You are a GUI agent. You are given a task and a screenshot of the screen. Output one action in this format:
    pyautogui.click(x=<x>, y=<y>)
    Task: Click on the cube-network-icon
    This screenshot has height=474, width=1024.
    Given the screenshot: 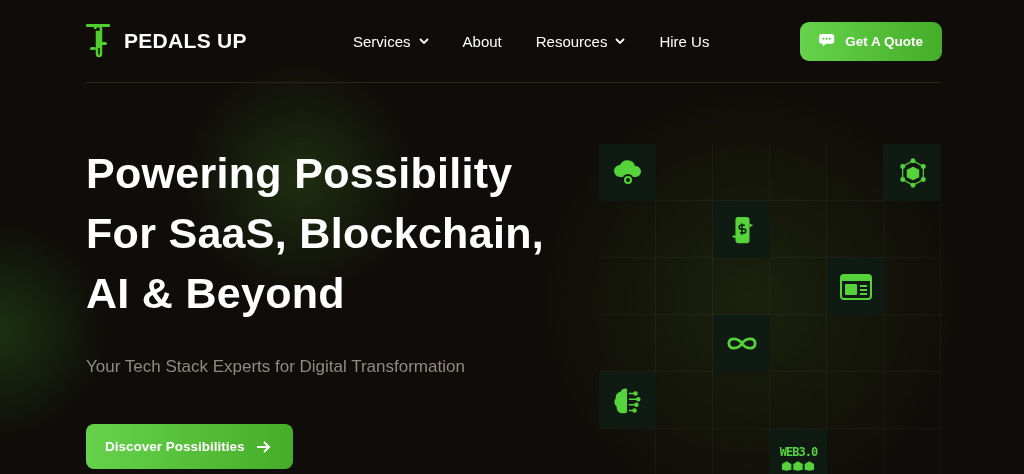 What is the action you would take?
    pyautogui.click(x=912, y=172)
    